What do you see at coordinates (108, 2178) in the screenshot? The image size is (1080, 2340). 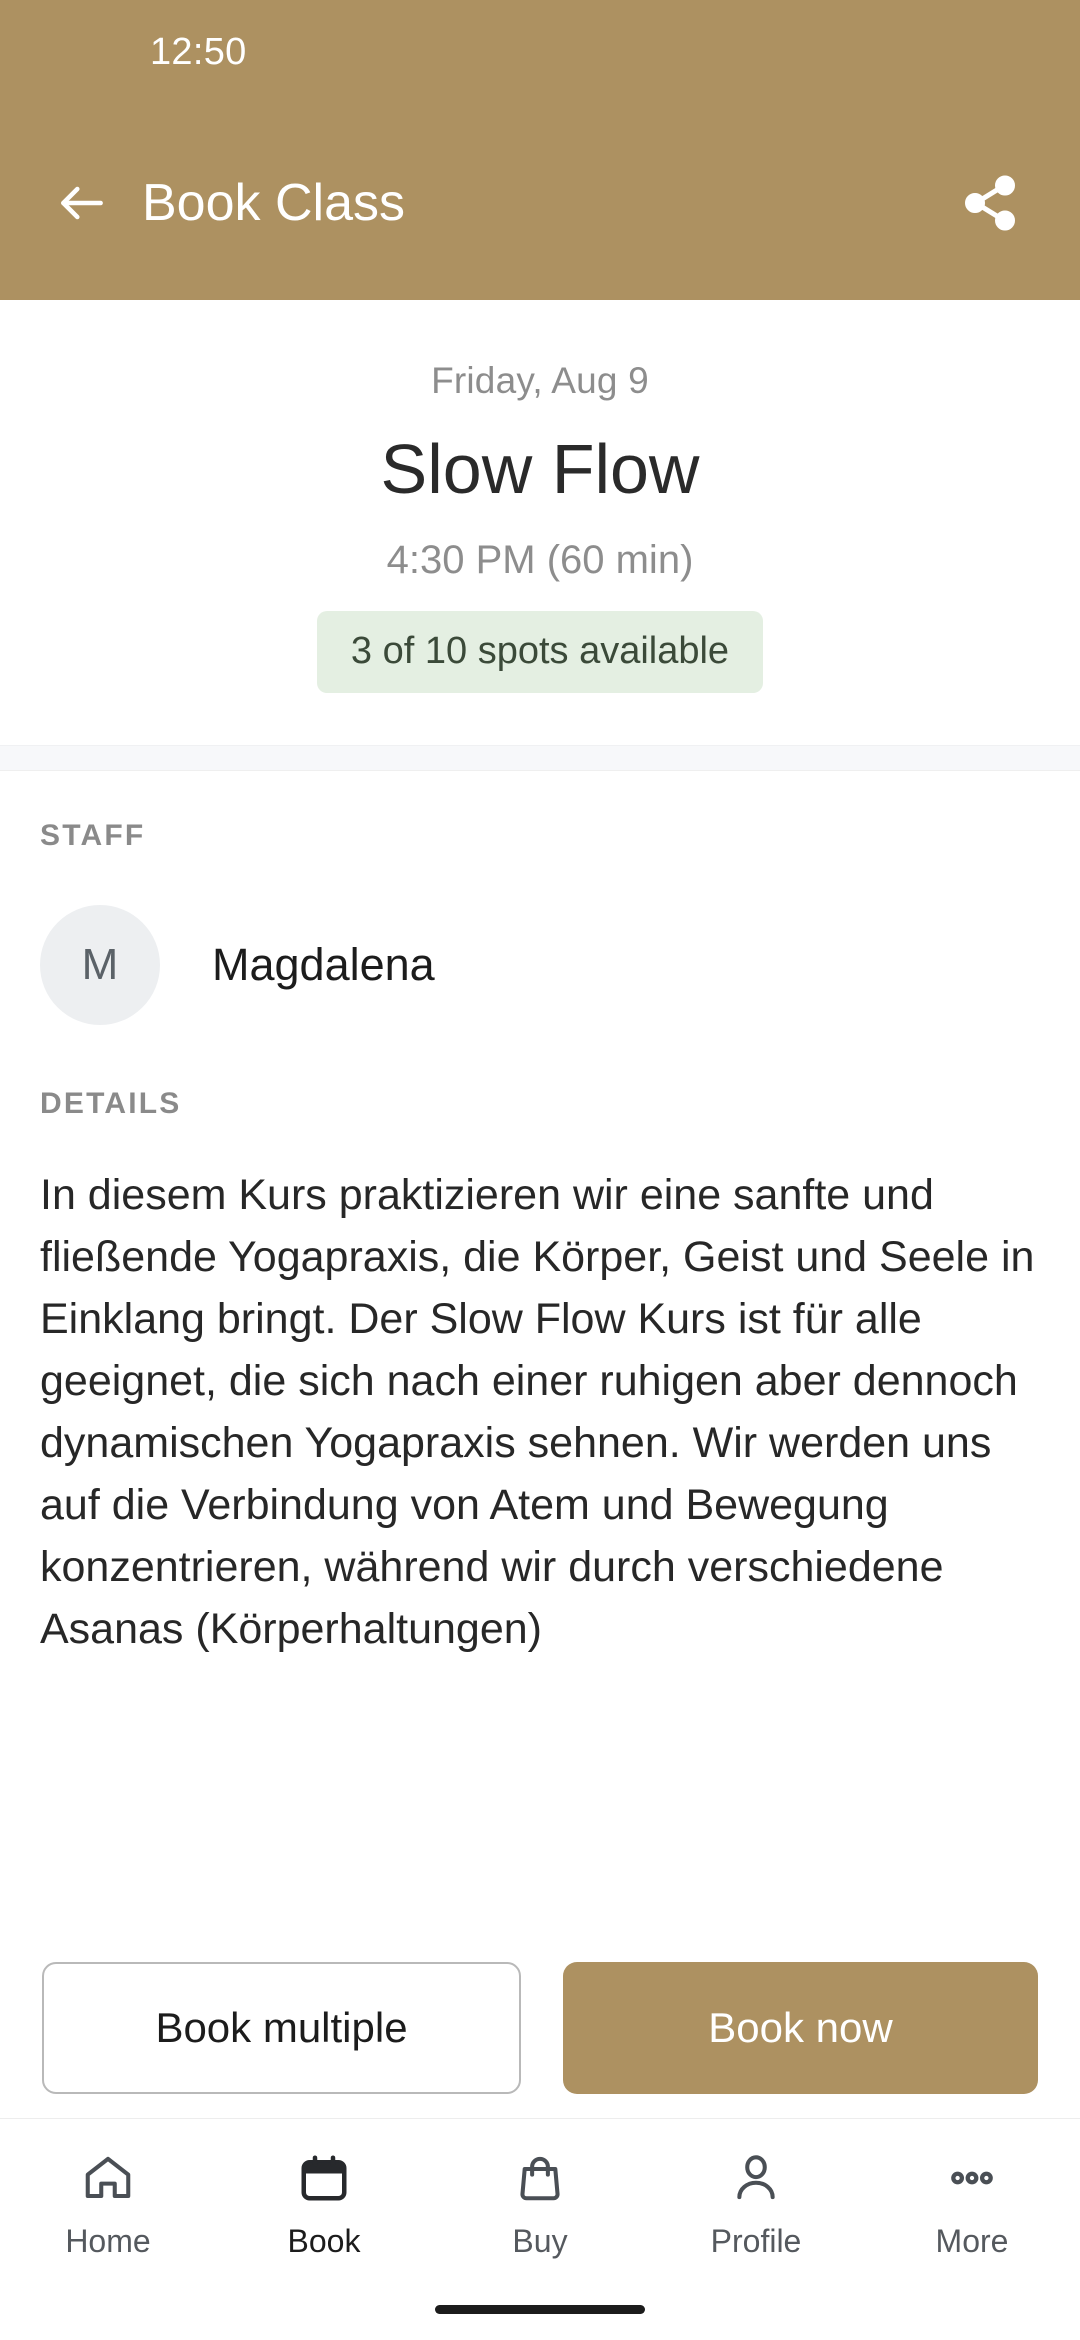 I see `home-icon` at bounding box center [108, 2178].